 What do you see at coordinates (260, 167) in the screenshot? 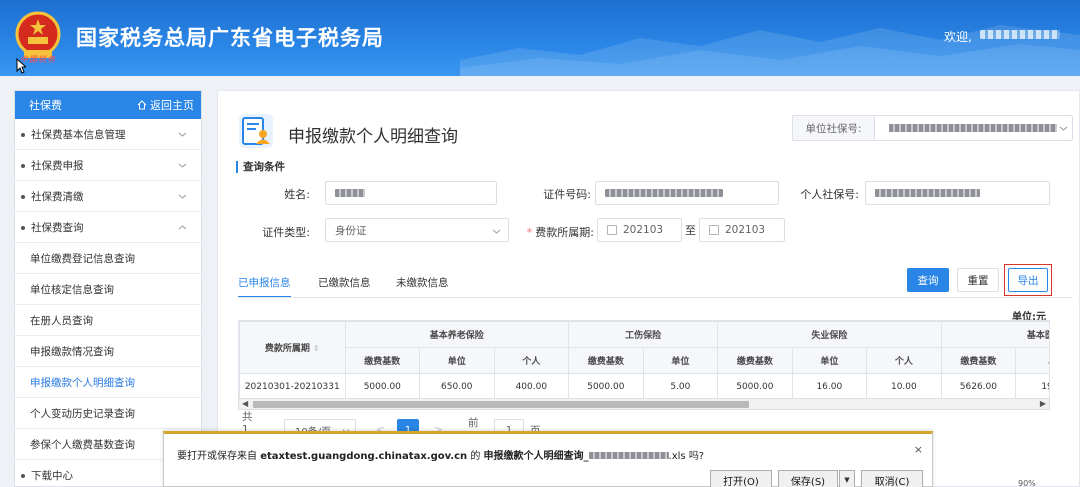
I see `query-conditions-label: 查询条件` at bounding box center [260, 167].